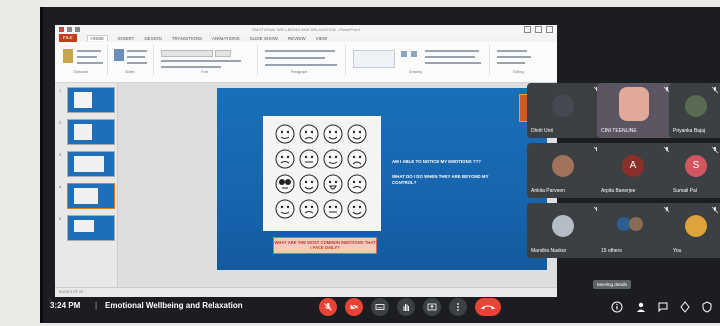 Image resolution: width=720 pixels, height=326 pixels. Describe the element at coordinates (187, 38) in the screenshot. I see `tab-transitions: TRANSITIONS` at that location.